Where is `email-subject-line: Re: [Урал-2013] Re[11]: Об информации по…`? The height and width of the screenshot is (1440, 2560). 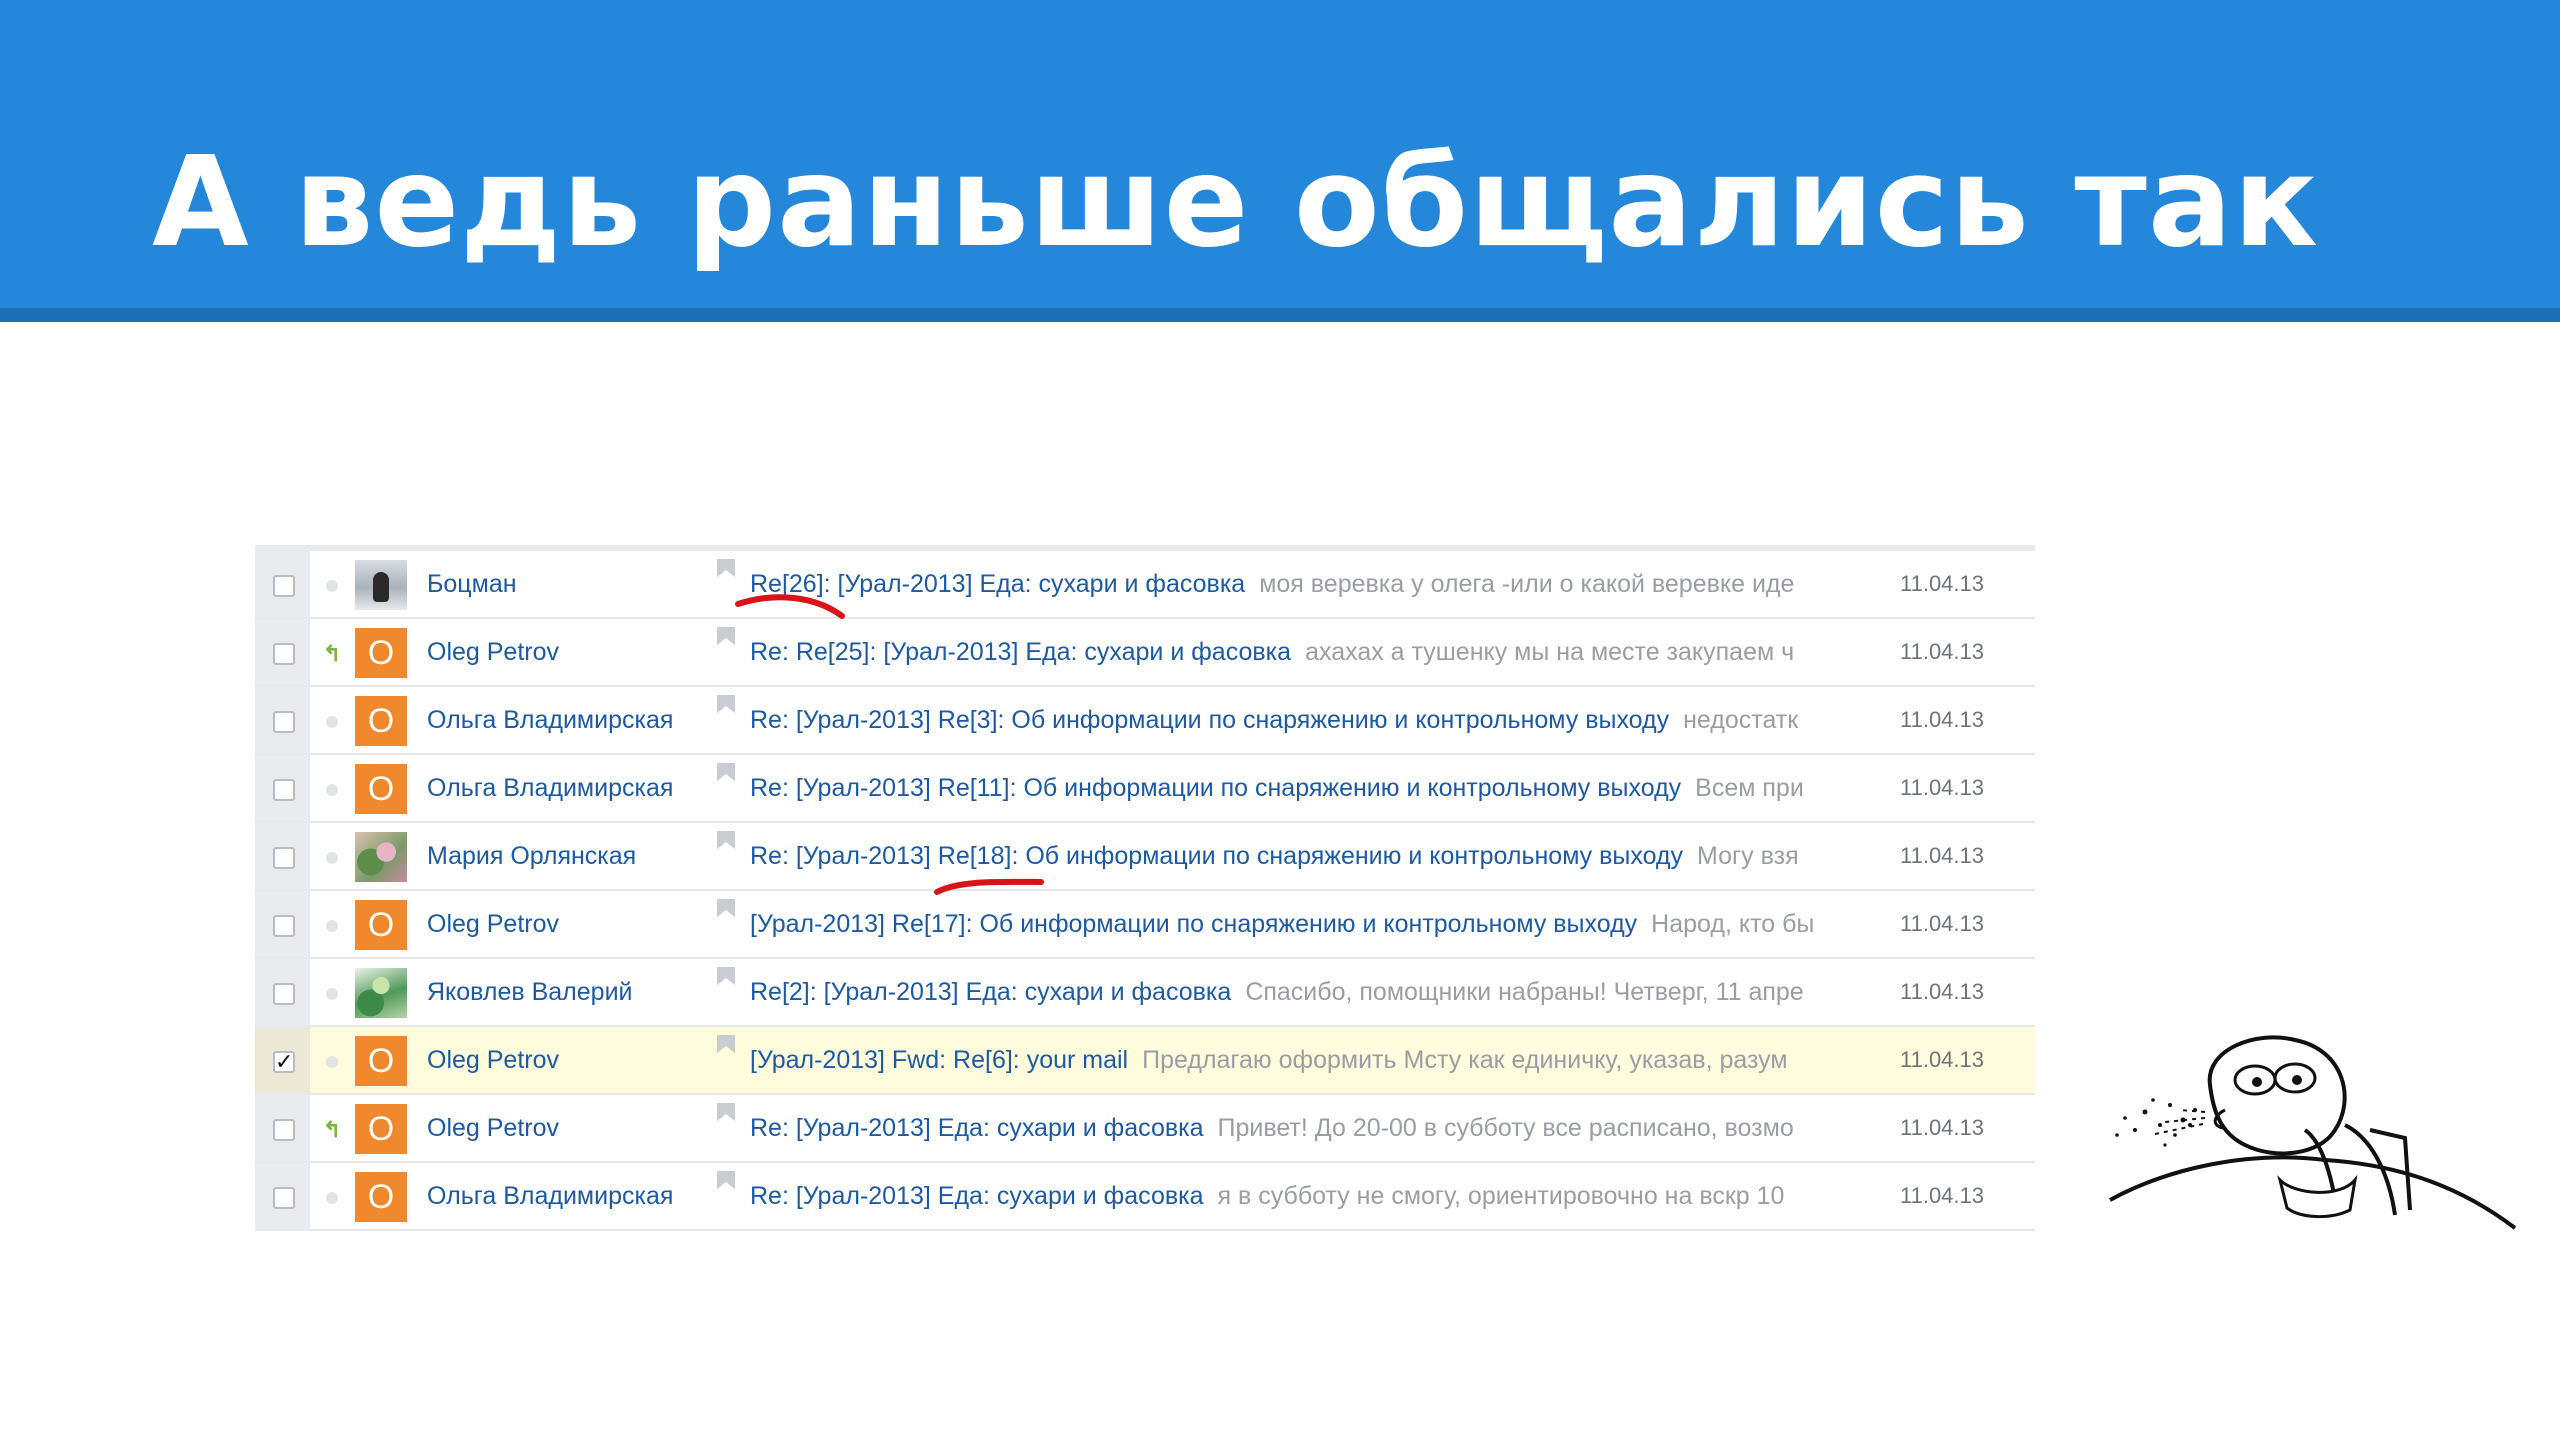 email-subject-line: Re: [Урал-2013] Re[11]: Об информации по… is located at coordinates (1294, 788).